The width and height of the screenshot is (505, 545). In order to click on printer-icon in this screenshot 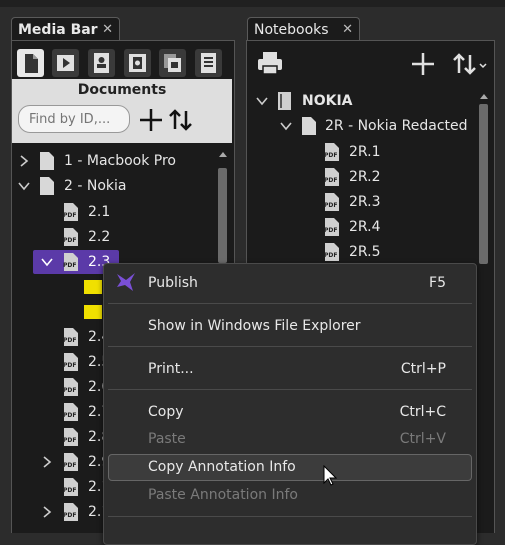, I will do `click(270, 63)`.